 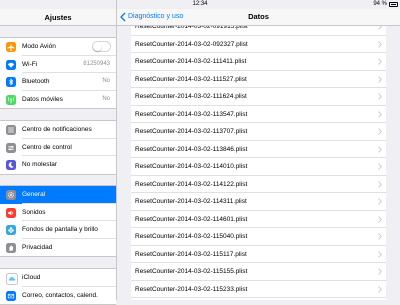 I want to click on sidebar-item-label: Modo Avión, so click(x=39, y=46).